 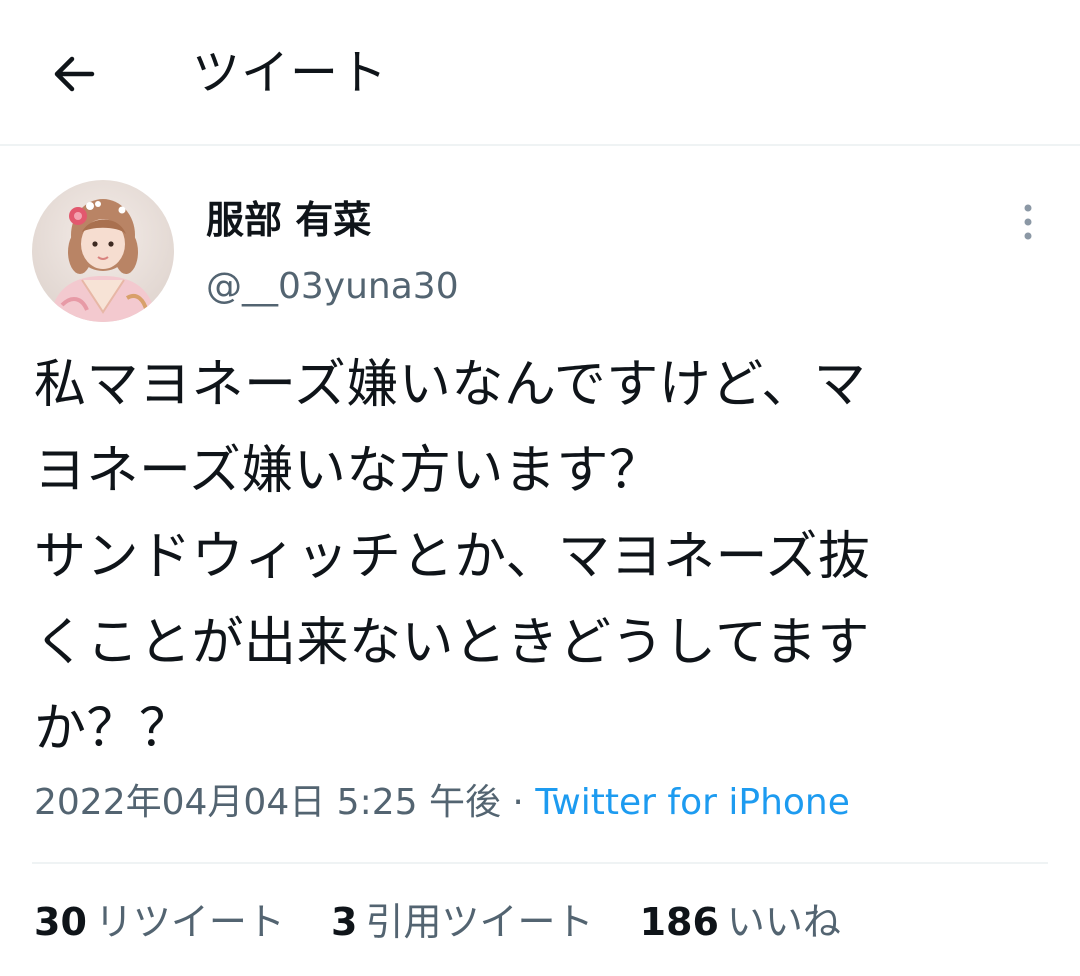 I want to click on divider, so click(x=540, y=863).